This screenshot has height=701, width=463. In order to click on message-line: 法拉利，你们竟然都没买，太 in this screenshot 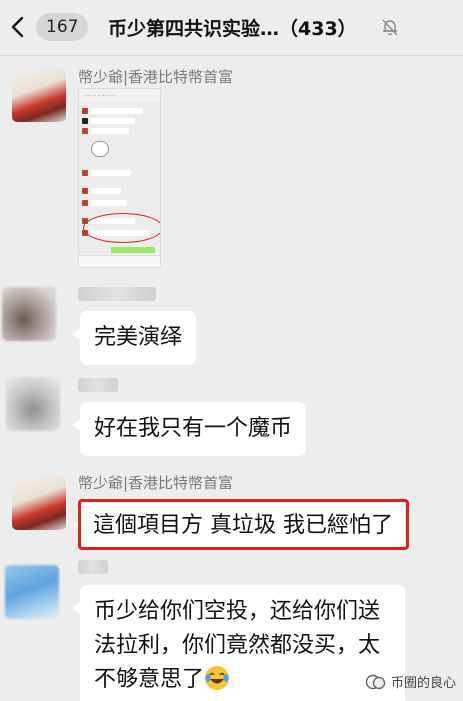, I will do `click(237, 645)`.